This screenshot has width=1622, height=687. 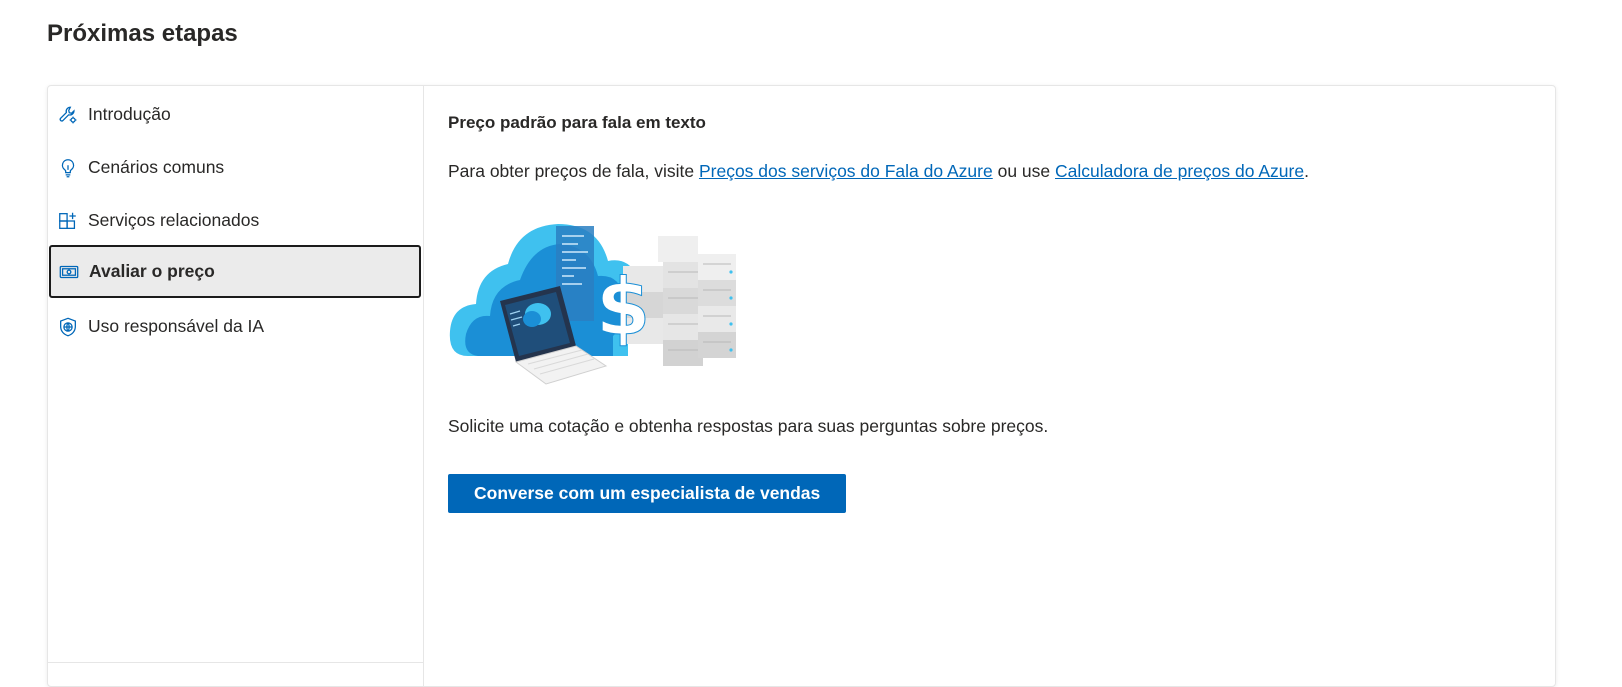 I want to click on sidebar-item-uso-responsavel: Uso responsável da IA, so click(x=235, y=326).